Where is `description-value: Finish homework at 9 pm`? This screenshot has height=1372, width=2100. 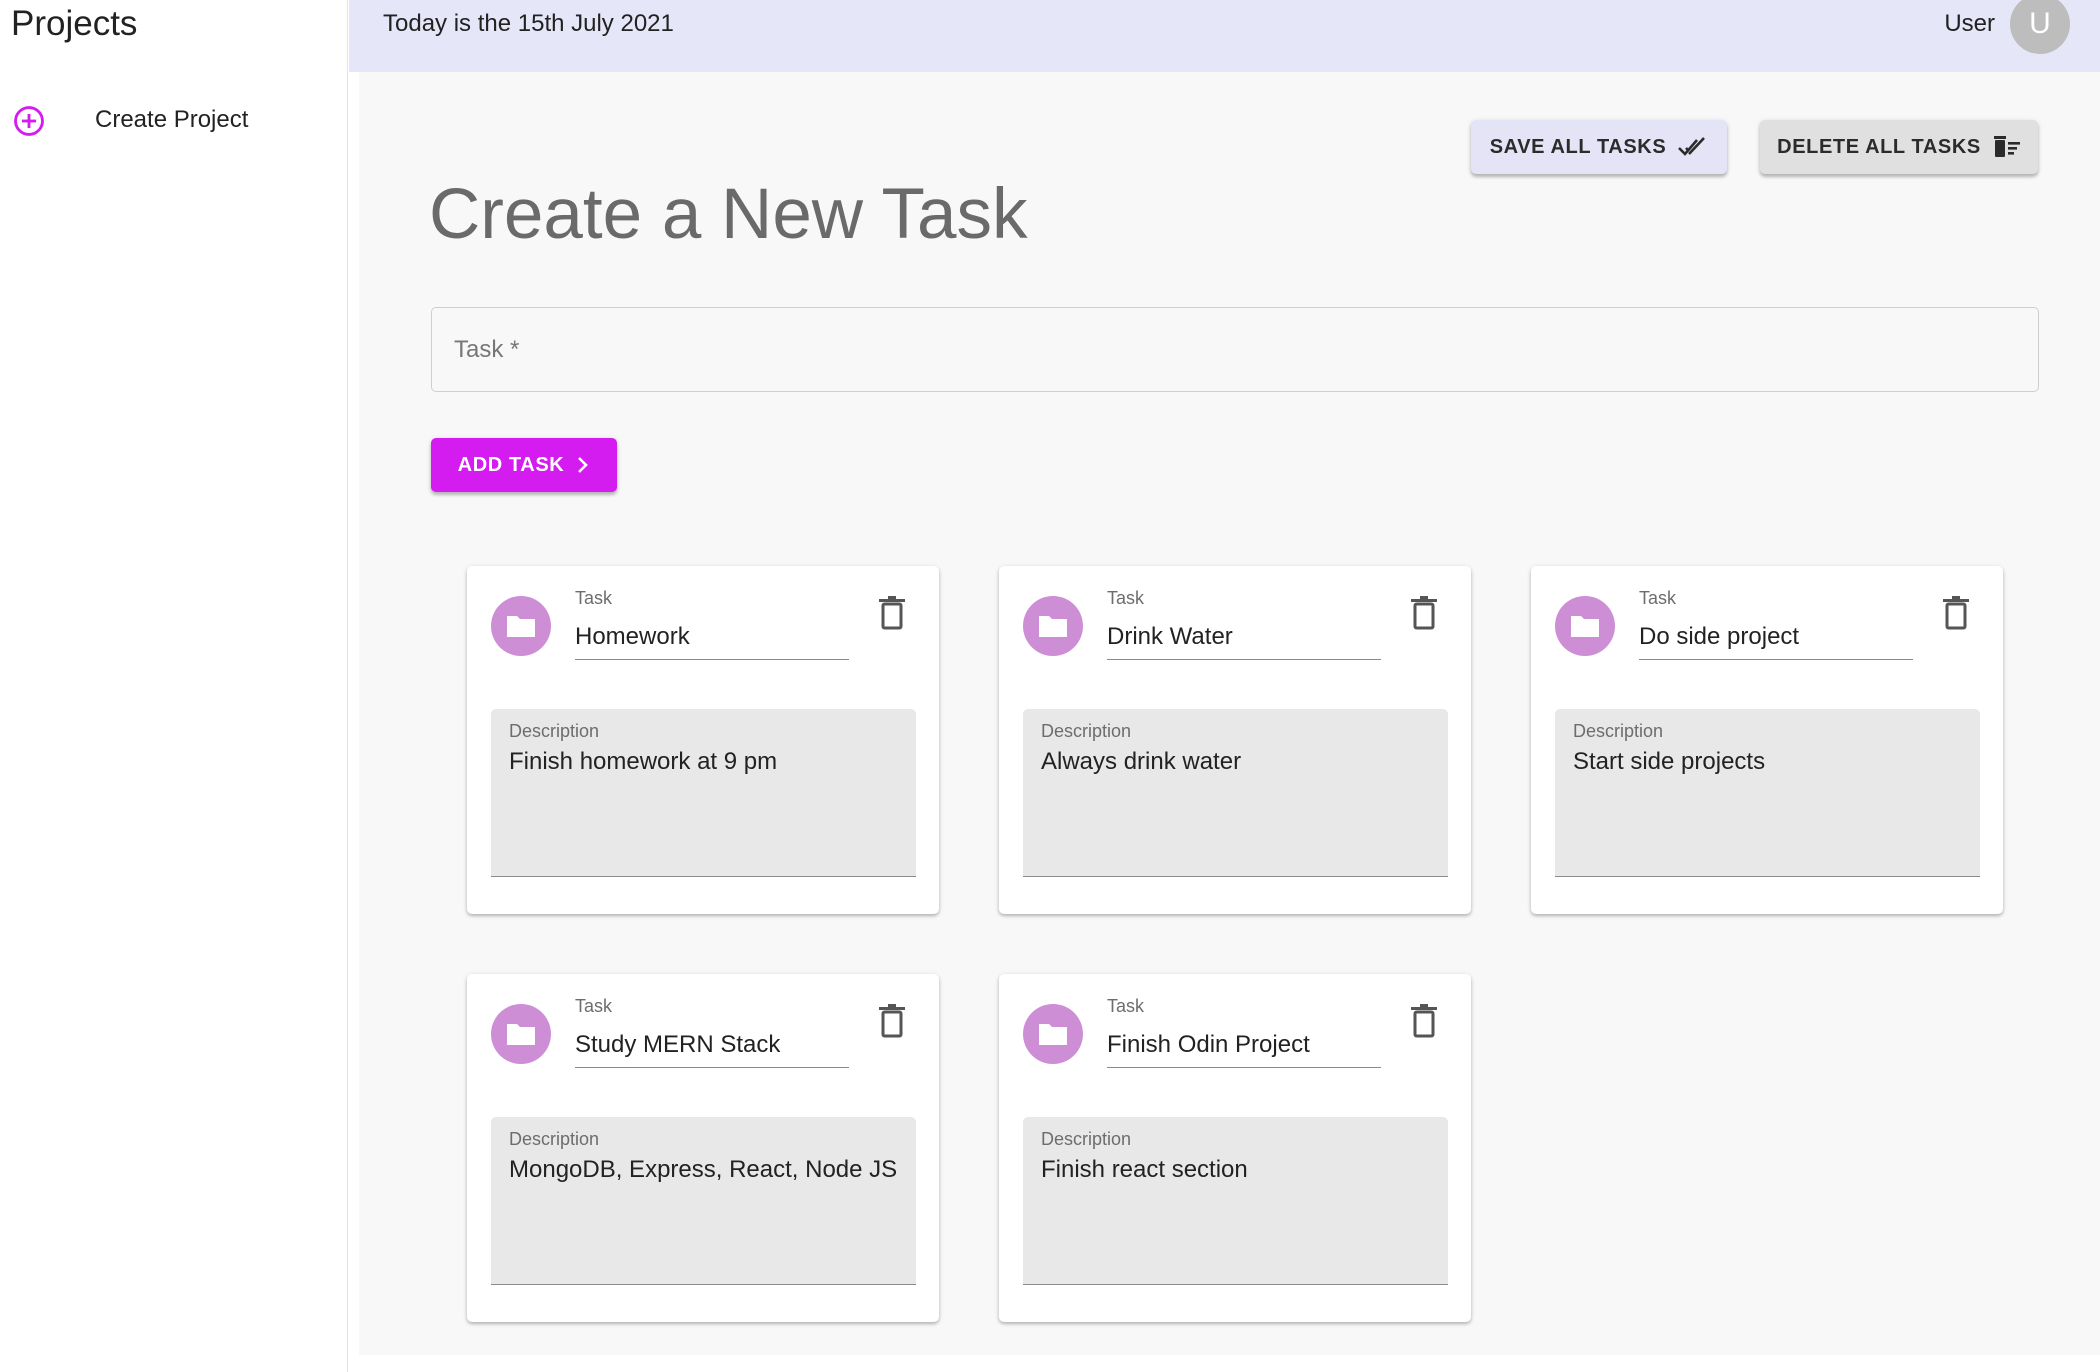
description-value: Finish homework at 9 pm is located at coordinates (643, 761).